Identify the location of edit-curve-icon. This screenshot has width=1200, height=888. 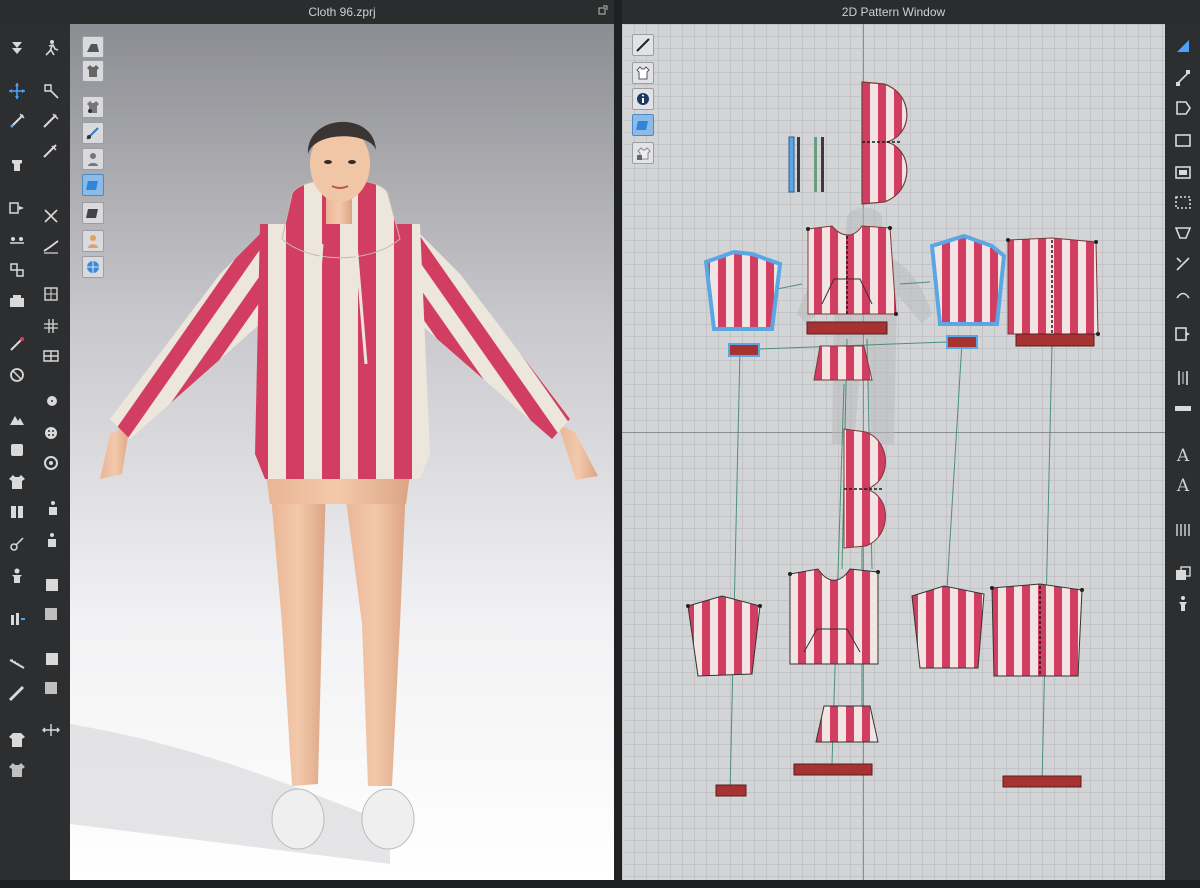
(51, 121).